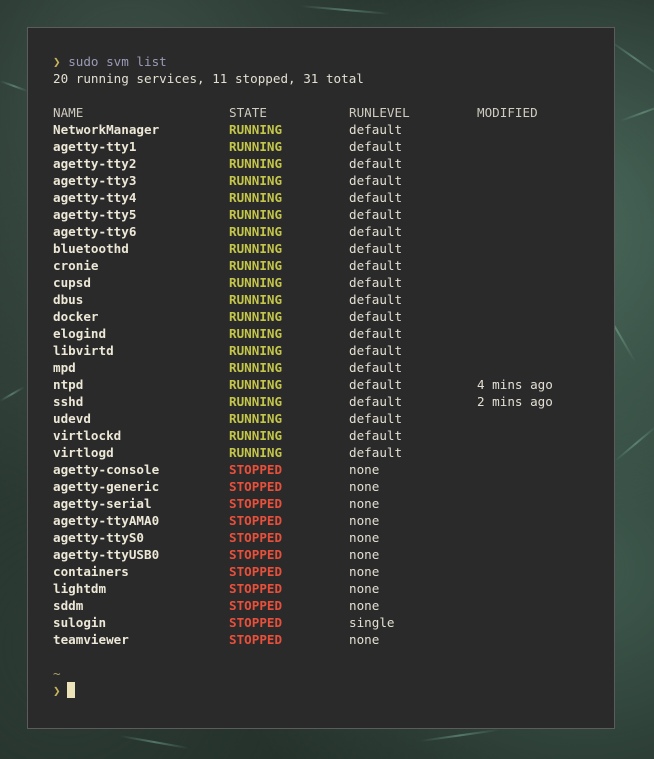 This screenshot has width=654, height=759. I want to click on command-line: ❯ sudo svm list, so click(328, 61).